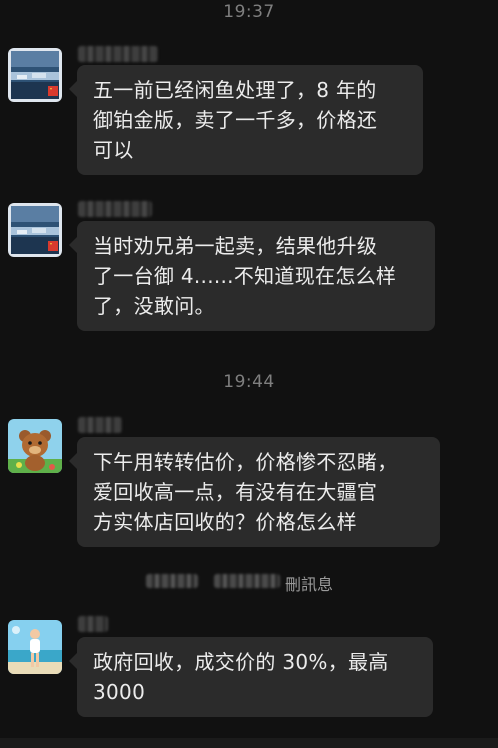 Image resolution: width=498 pixels, height=748 pixels. What do you see at coordinates (235, 120) in the screenshot?
I see `message-line: 御铂金版，卖了一千多，价格还` at bounding box center [235, 120].